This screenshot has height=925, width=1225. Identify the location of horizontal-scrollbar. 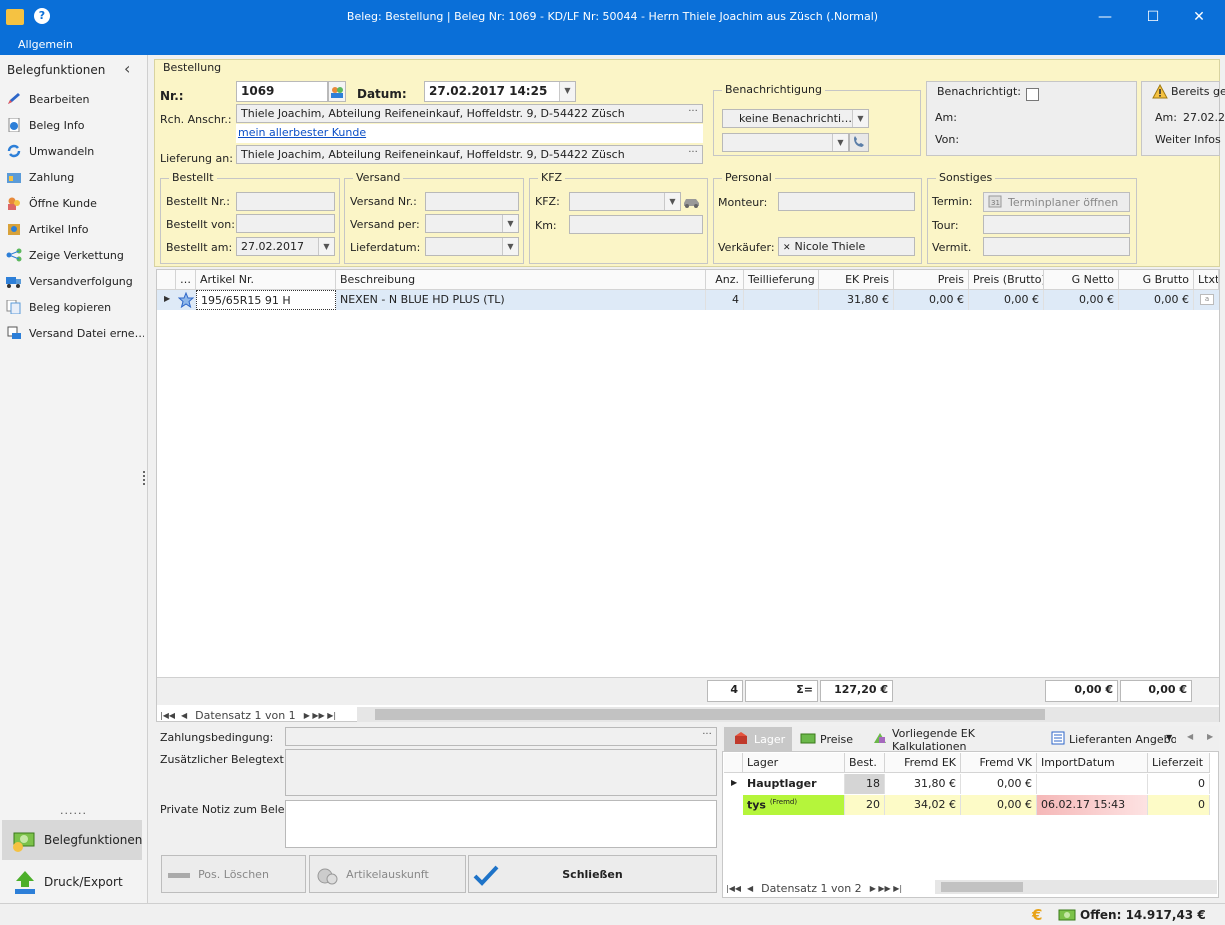
(788, 714).